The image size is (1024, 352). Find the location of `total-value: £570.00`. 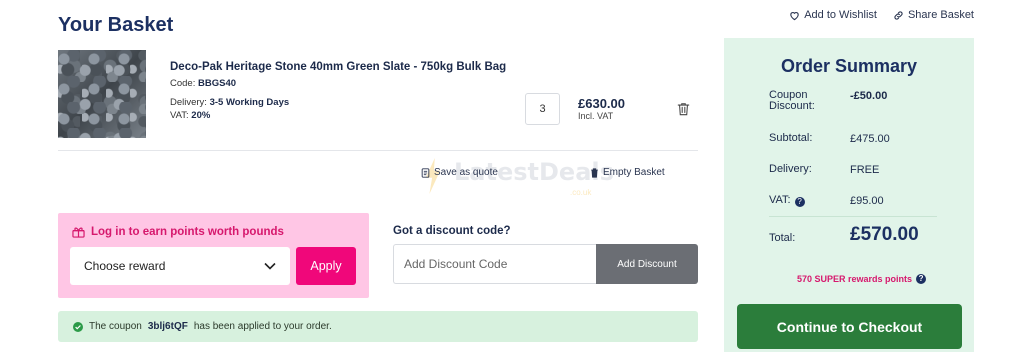

total-value: £570.00 is located at coordinates (884, 234).